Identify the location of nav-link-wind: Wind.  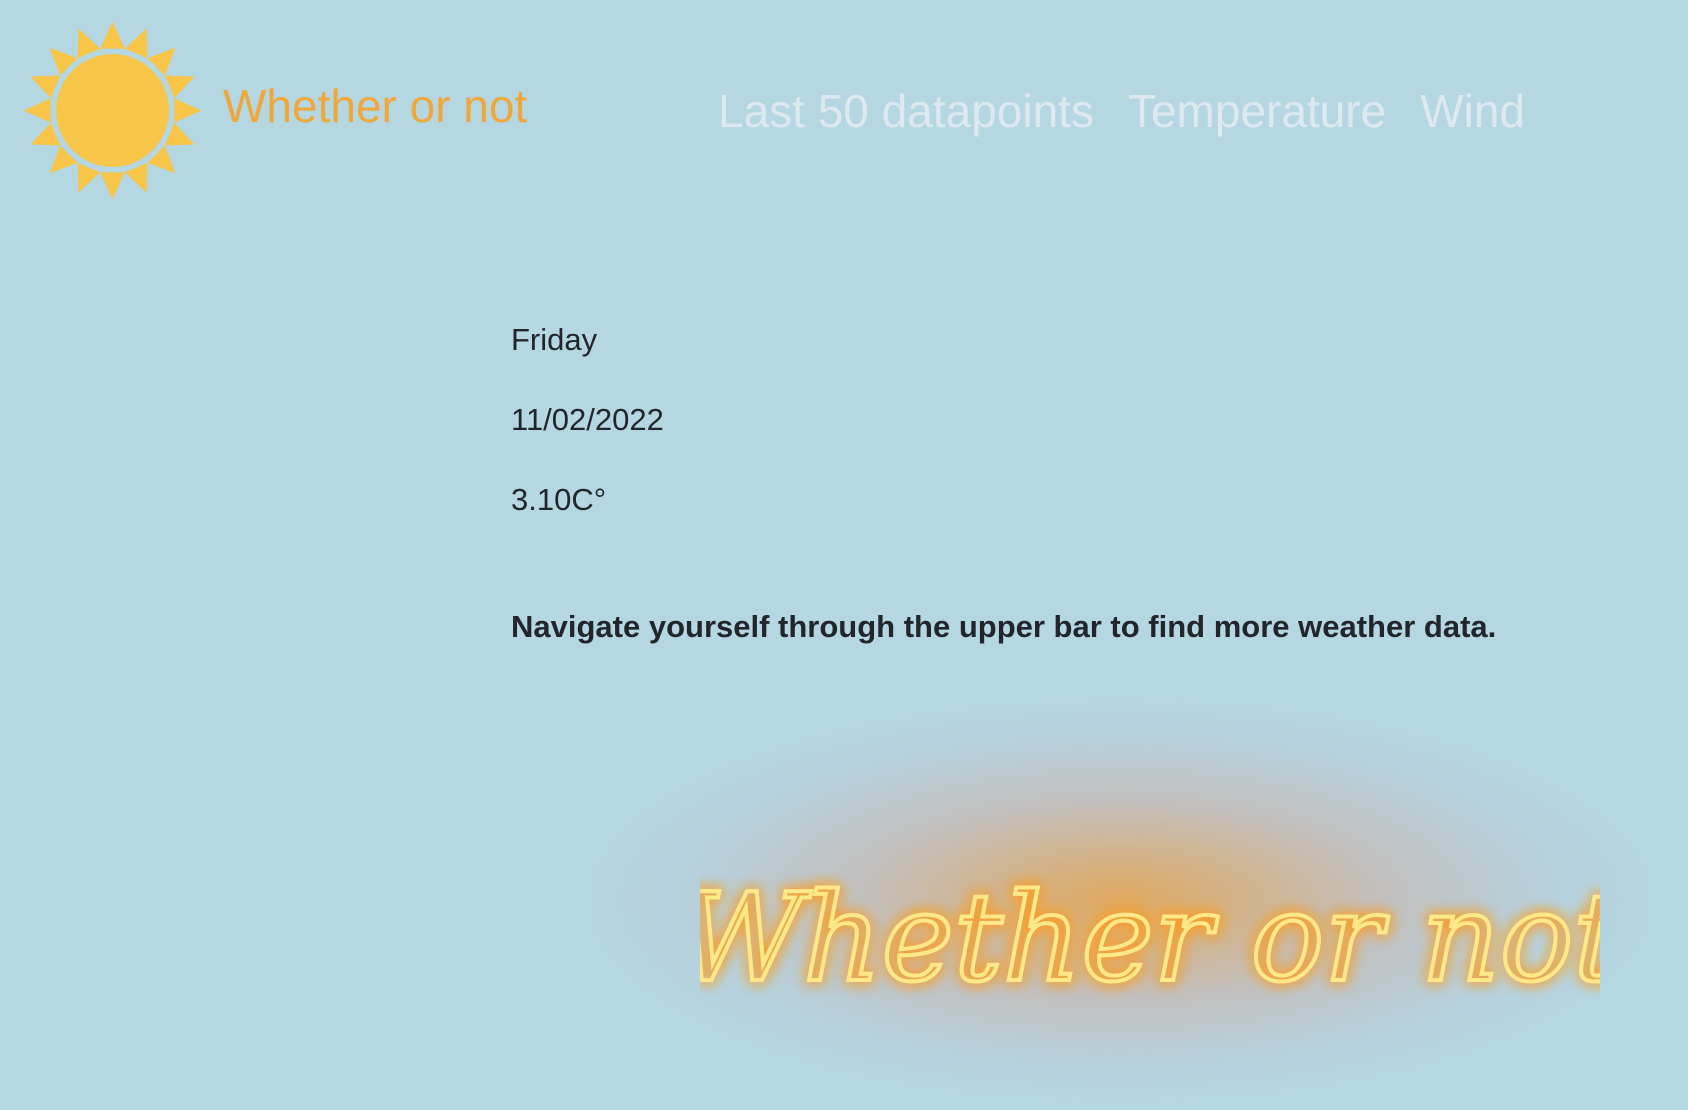
(1472, 111).